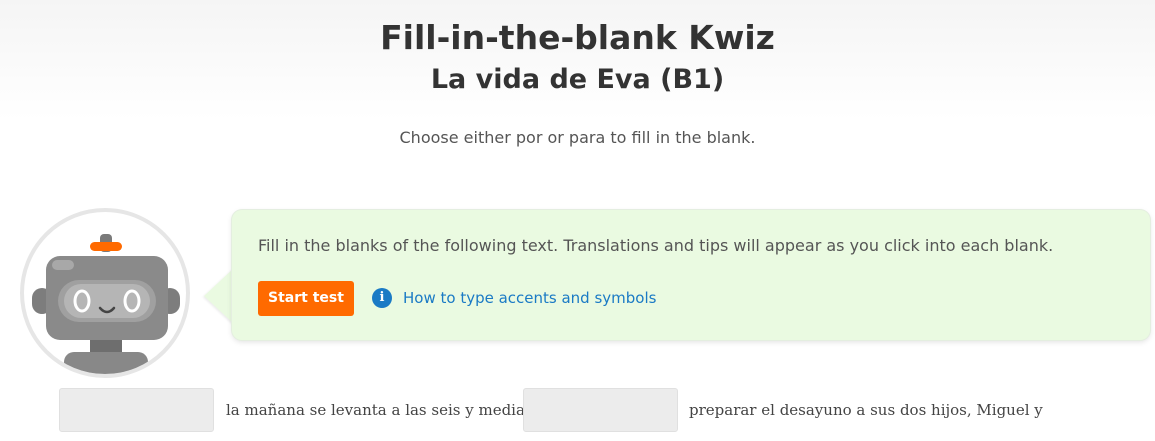  Describe the element at coordinates (530, 298) in the screenshot. I see `accents-help-label: How to type accents and symbols` at that location.